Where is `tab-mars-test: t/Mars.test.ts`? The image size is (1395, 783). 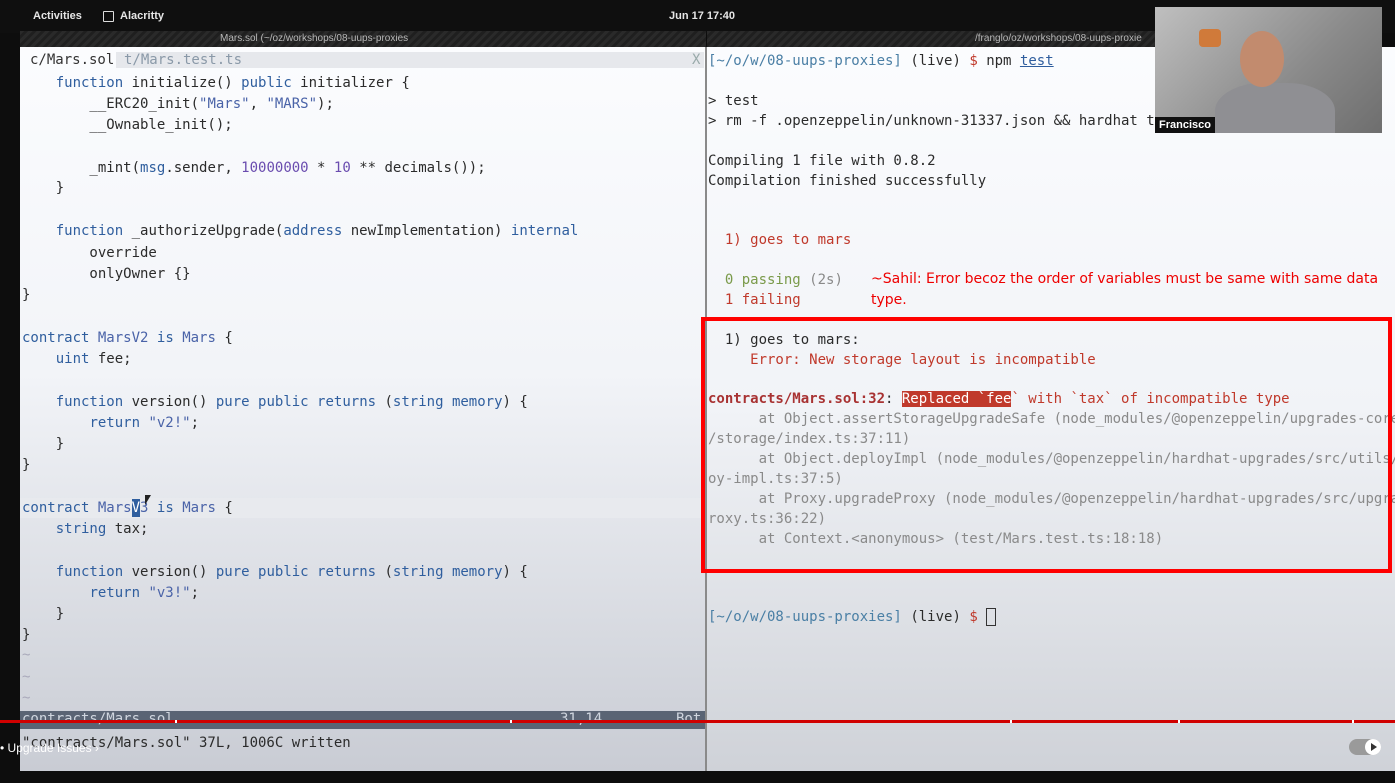
tab-mars-test: t/Mars.test.ts is located at coordinates (410, 60).